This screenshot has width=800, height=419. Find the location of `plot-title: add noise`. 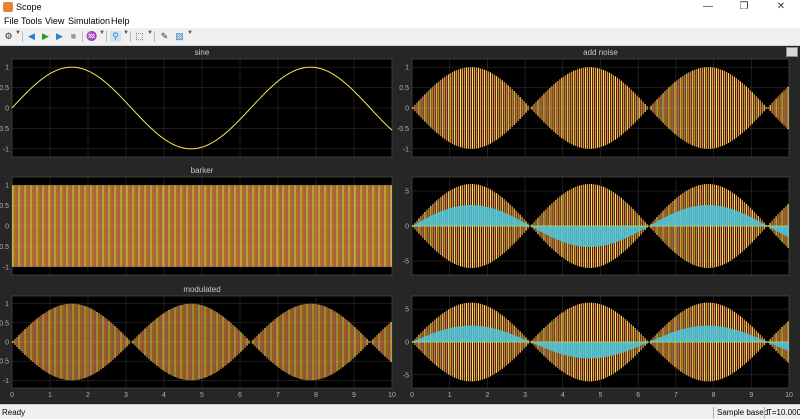

plot-title: add noise is located at coordinates (600, 52).